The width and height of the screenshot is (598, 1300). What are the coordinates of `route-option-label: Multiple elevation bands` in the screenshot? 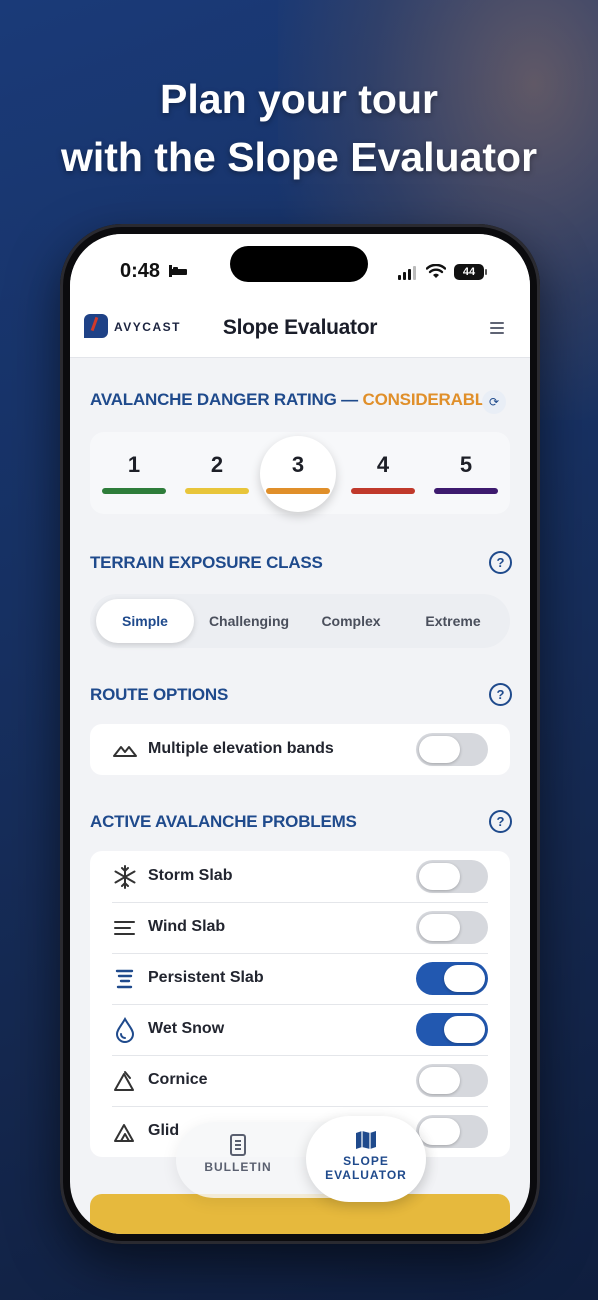 It's located at (241, 748).